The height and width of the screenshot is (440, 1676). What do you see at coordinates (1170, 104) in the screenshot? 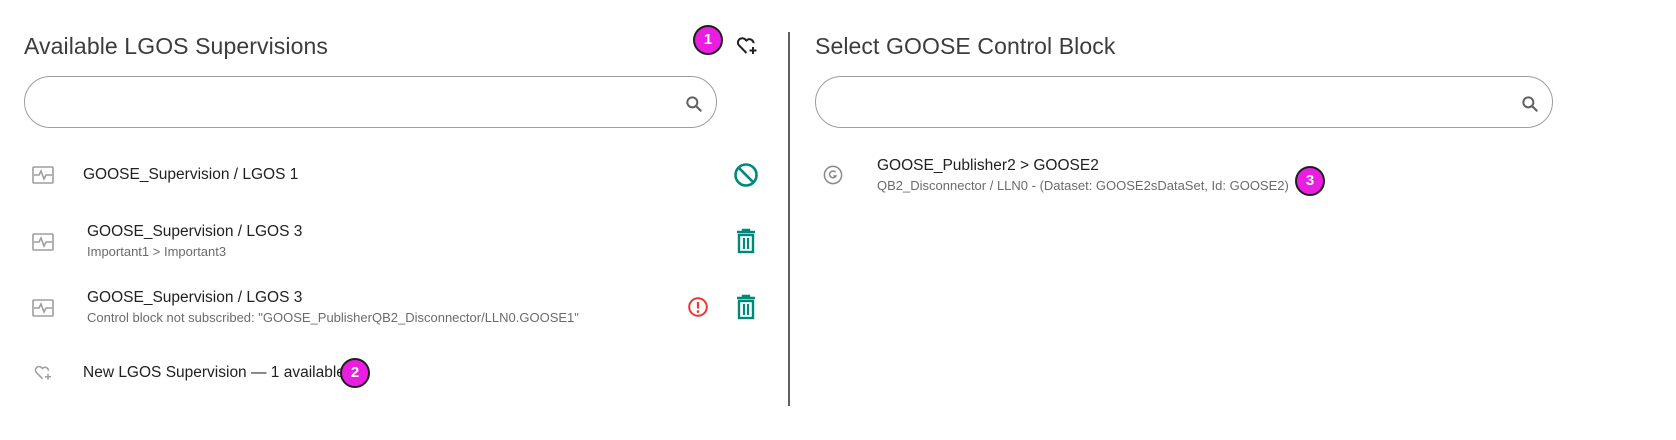
I see `right-search-input` at bounding box center [1170, 104].